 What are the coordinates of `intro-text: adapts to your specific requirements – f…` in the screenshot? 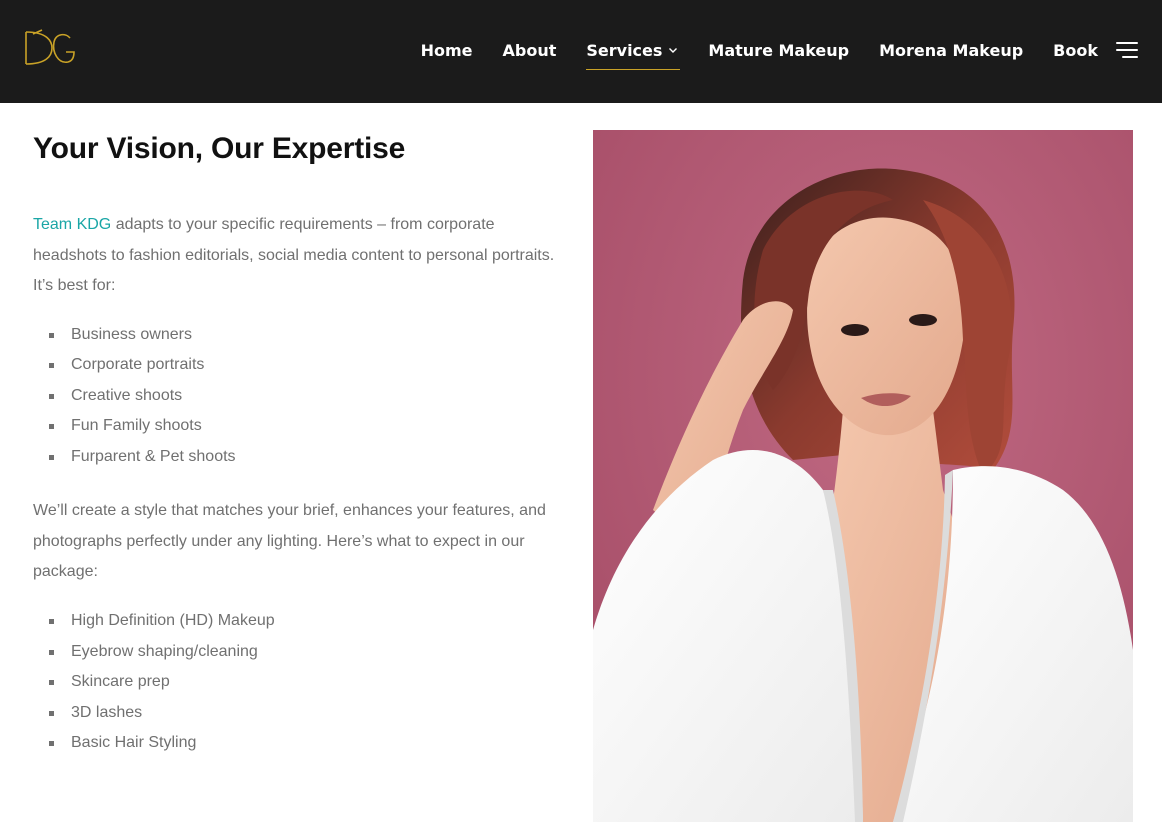 It's located at (294, 255).